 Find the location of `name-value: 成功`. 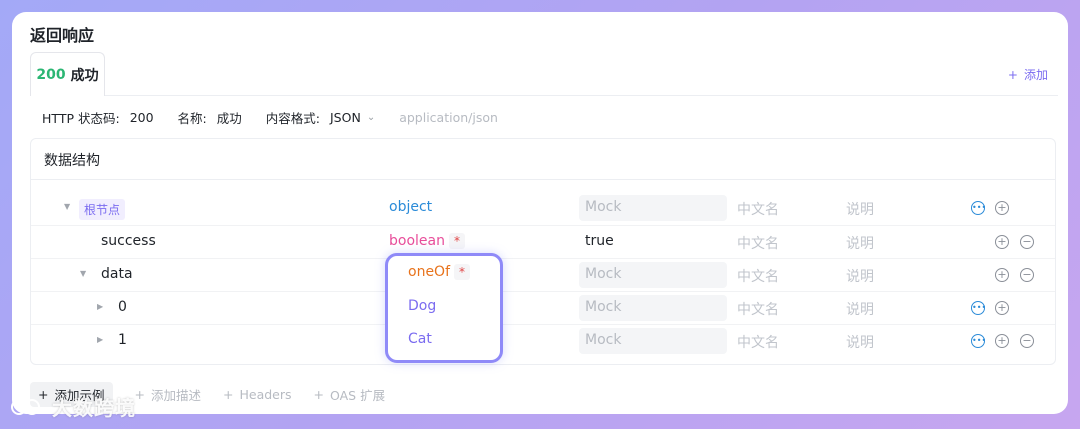

name-value: 成功 is located at coordinates (229, 118).